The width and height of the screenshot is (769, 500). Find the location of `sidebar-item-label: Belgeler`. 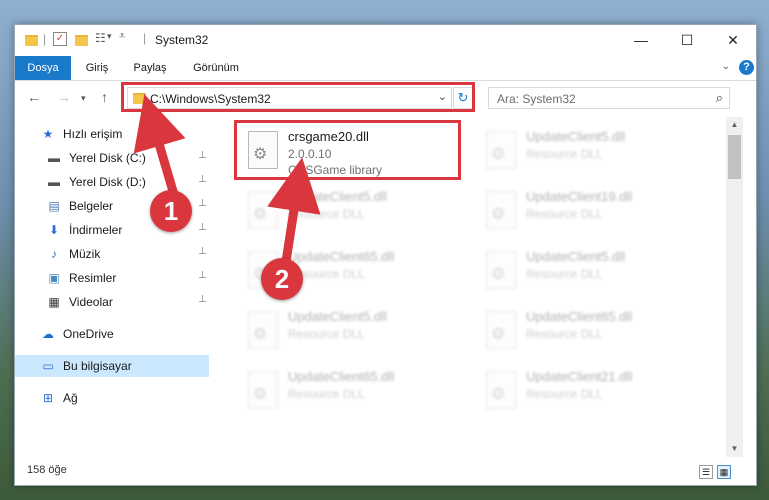

sidebar-item-label: Belgeler is located at coordinates (91, 206).